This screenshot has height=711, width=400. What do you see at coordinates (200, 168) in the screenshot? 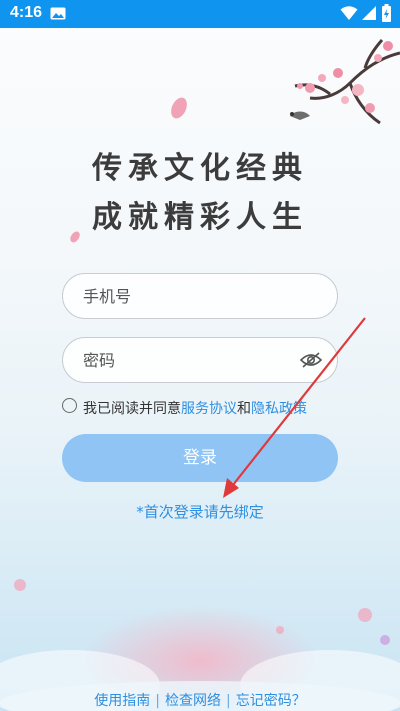
I see `slogan-line-1: 传承文化经典` at bounding box center [200, 168].